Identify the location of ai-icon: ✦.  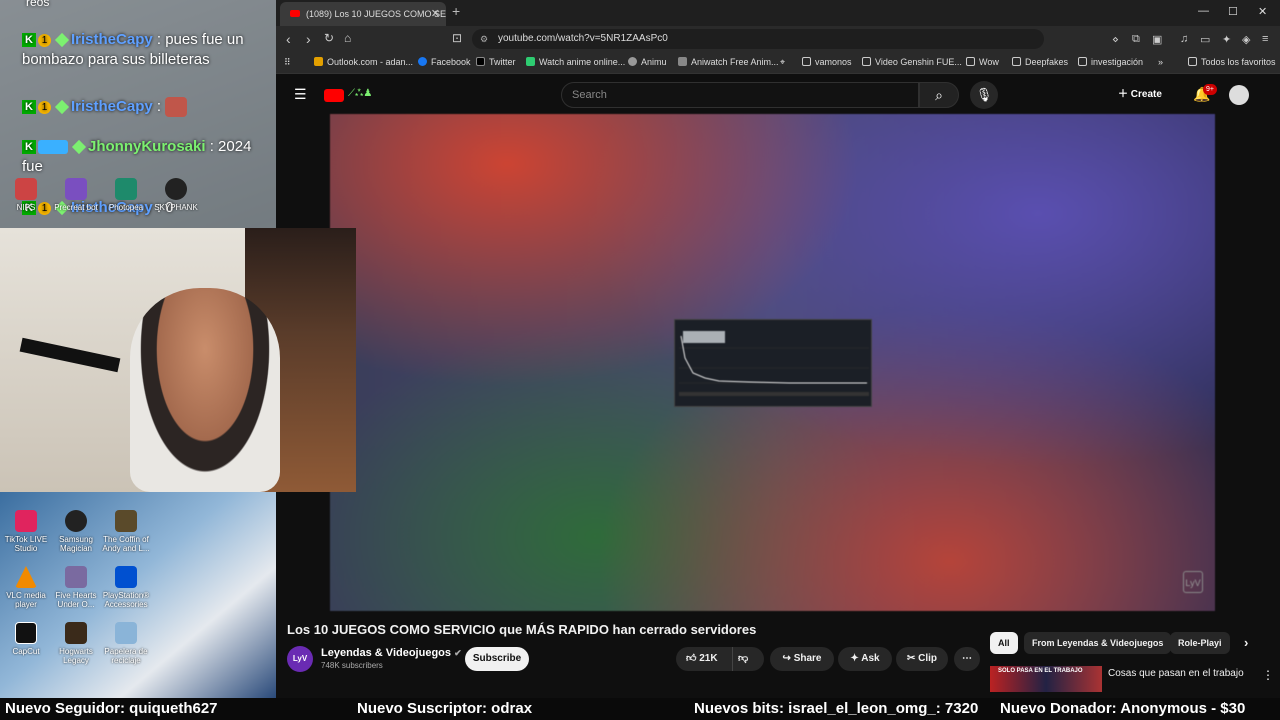
(1226, 39).